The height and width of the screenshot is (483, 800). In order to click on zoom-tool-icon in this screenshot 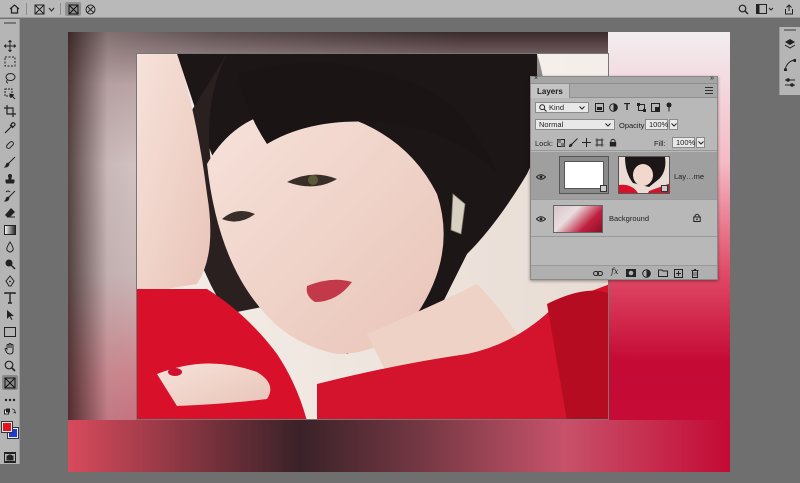, I will do `click(10, 365)`.